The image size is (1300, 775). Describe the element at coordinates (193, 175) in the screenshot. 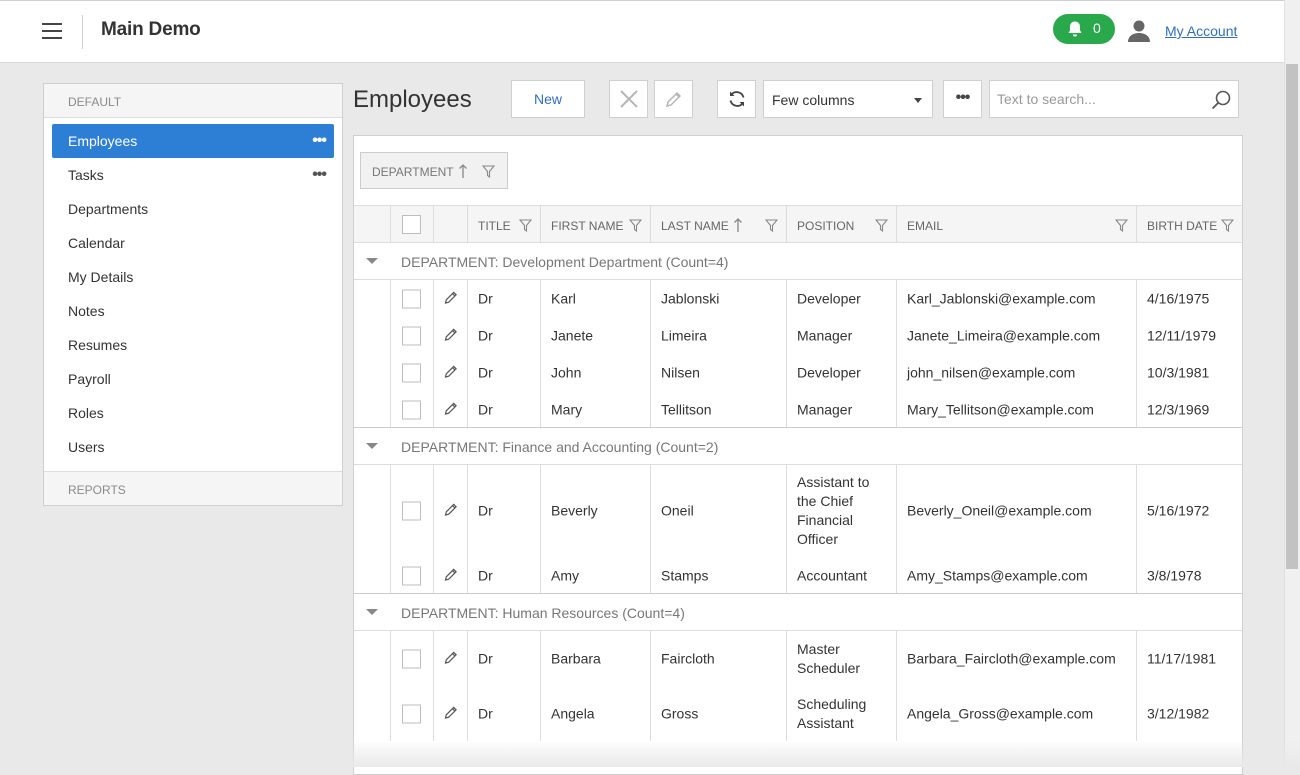

I see `sidebar-item-tasks: Tasks •••` at that location.